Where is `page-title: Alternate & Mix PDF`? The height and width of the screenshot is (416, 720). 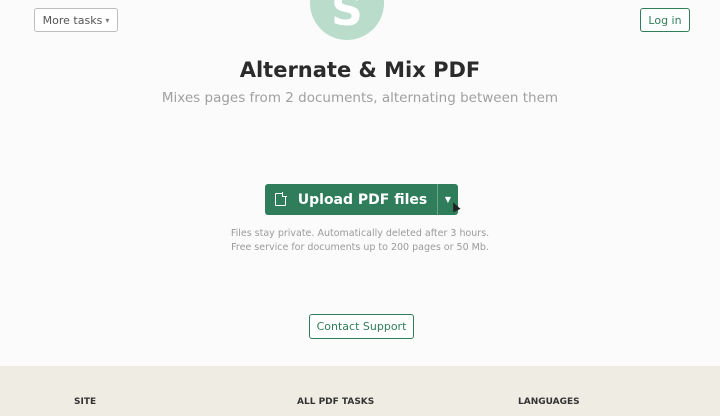
page-title: Alternate & Mix PDF is located at coordinates (360, 70).